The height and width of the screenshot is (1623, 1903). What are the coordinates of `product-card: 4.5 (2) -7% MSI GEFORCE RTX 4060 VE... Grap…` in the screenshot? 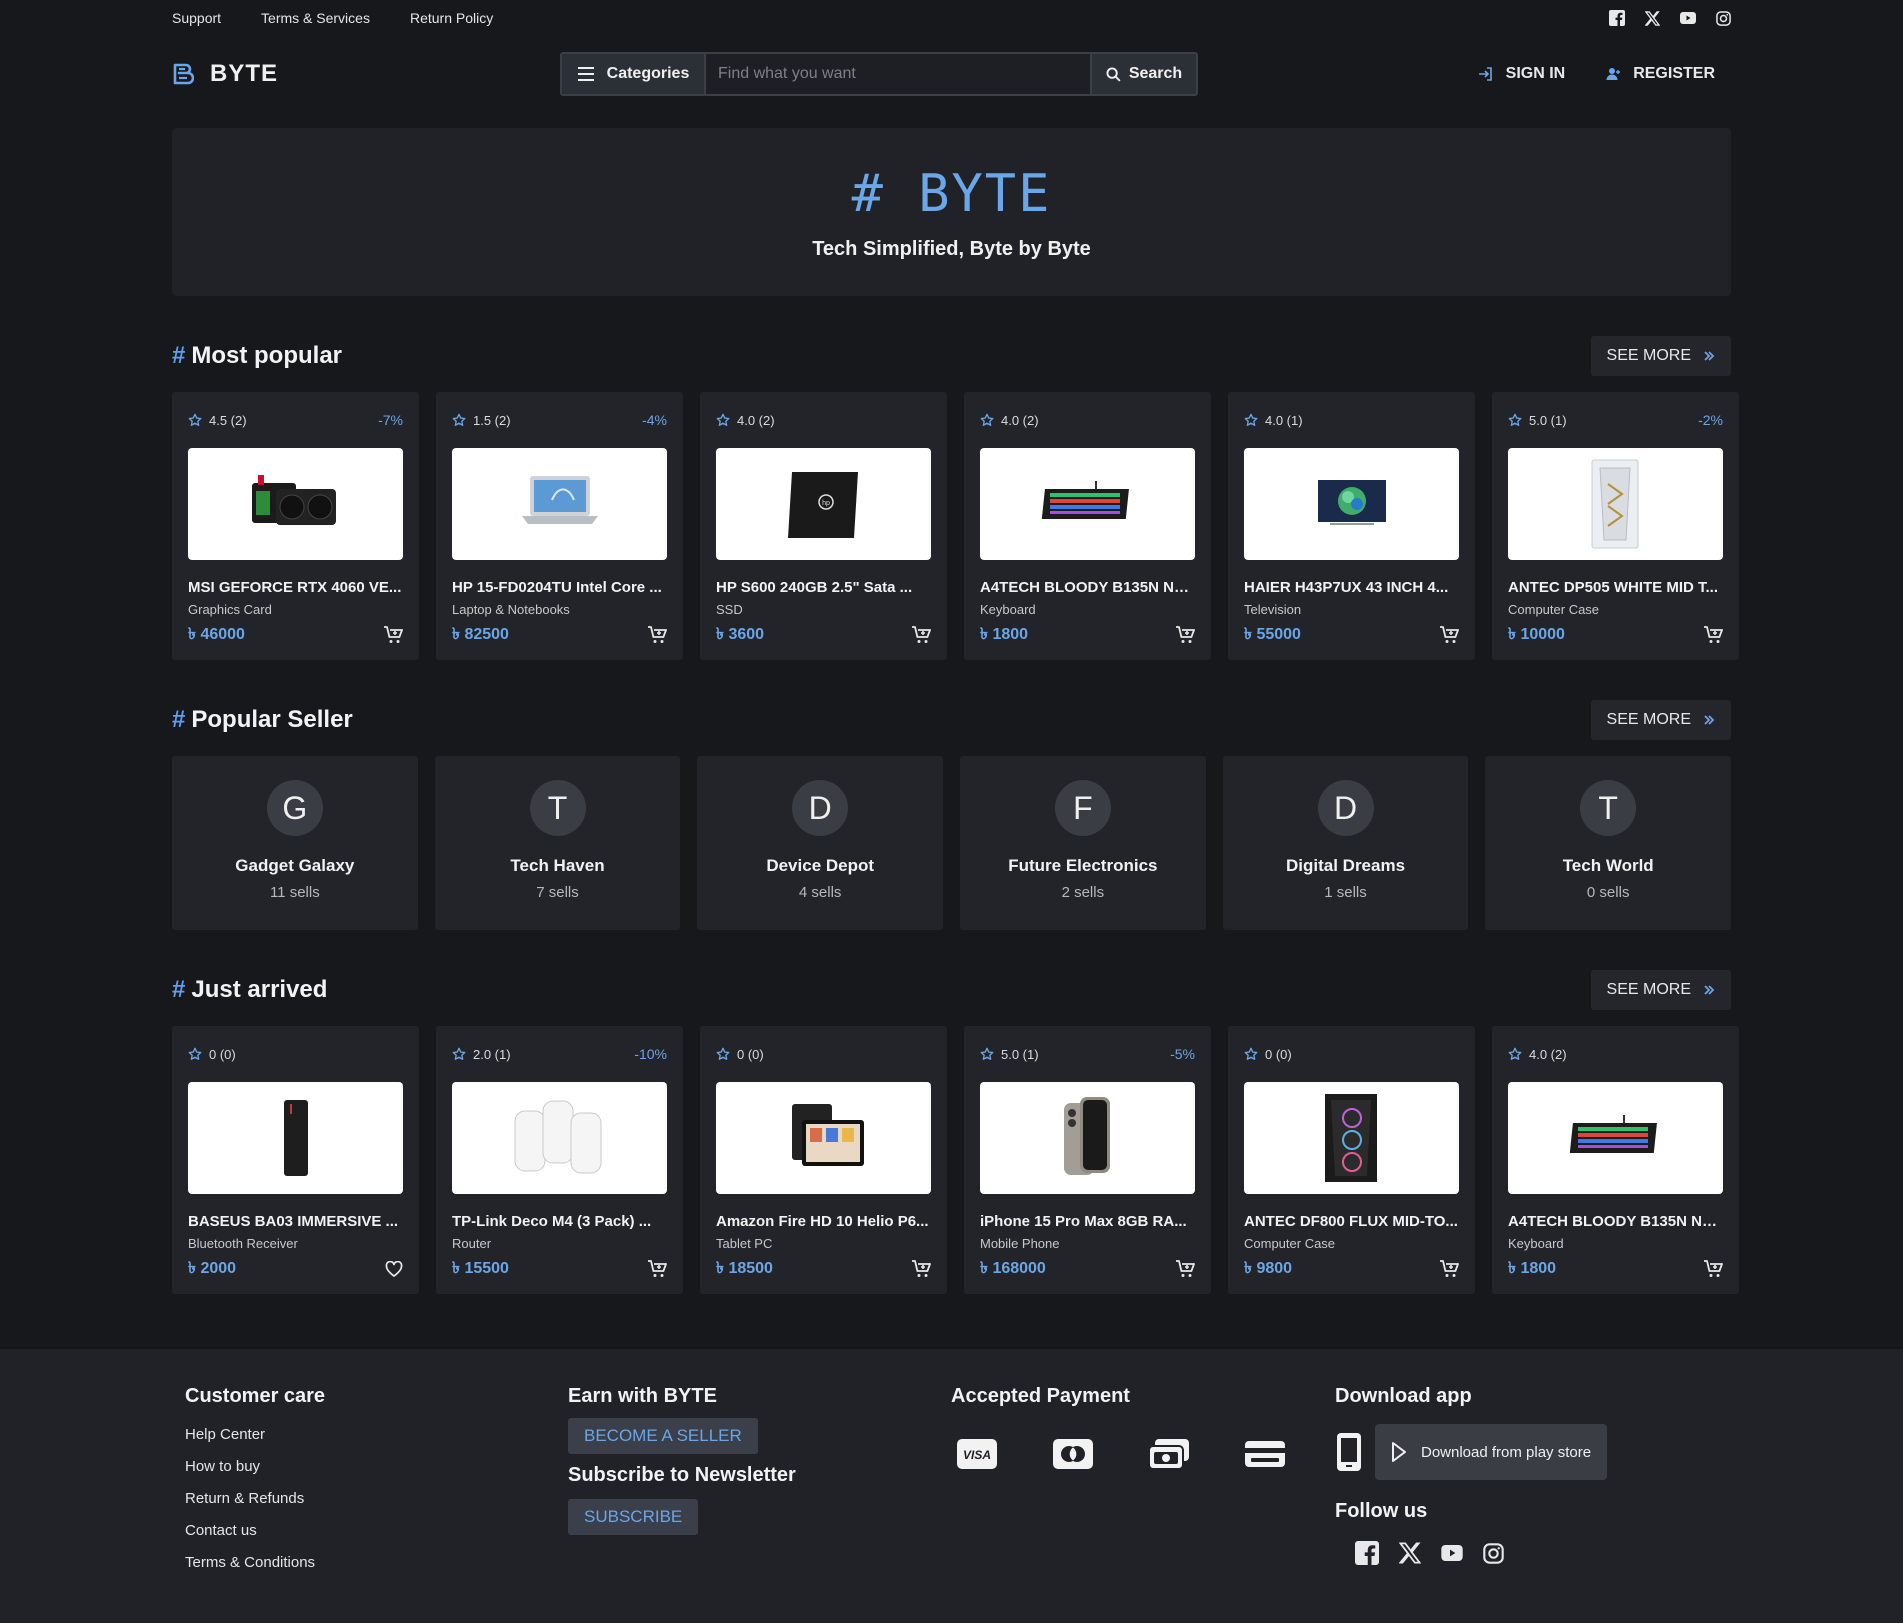 It's located at (295, 526).